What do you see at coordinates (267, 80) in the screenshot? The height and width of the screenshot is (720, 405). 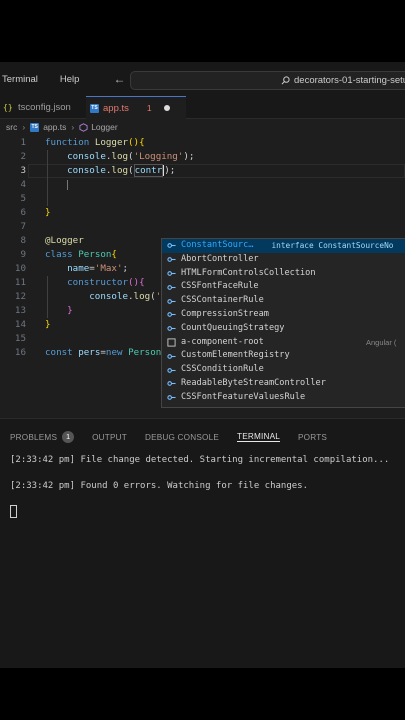 I see `command-center-search: decorators-01-starting-setup` at bounding box center [267, 80].